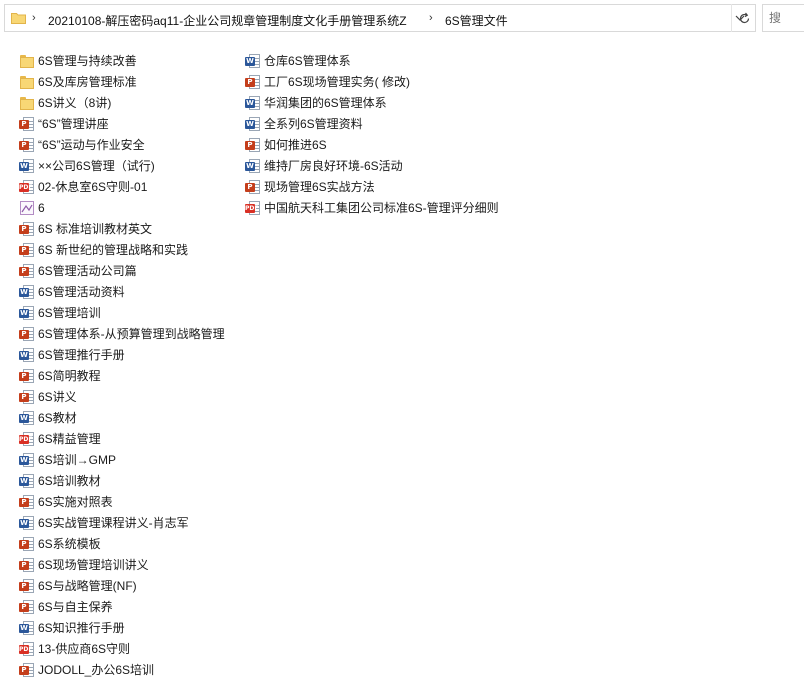  I want to click on file-item: P 6S系统模板, so click(134, 543).